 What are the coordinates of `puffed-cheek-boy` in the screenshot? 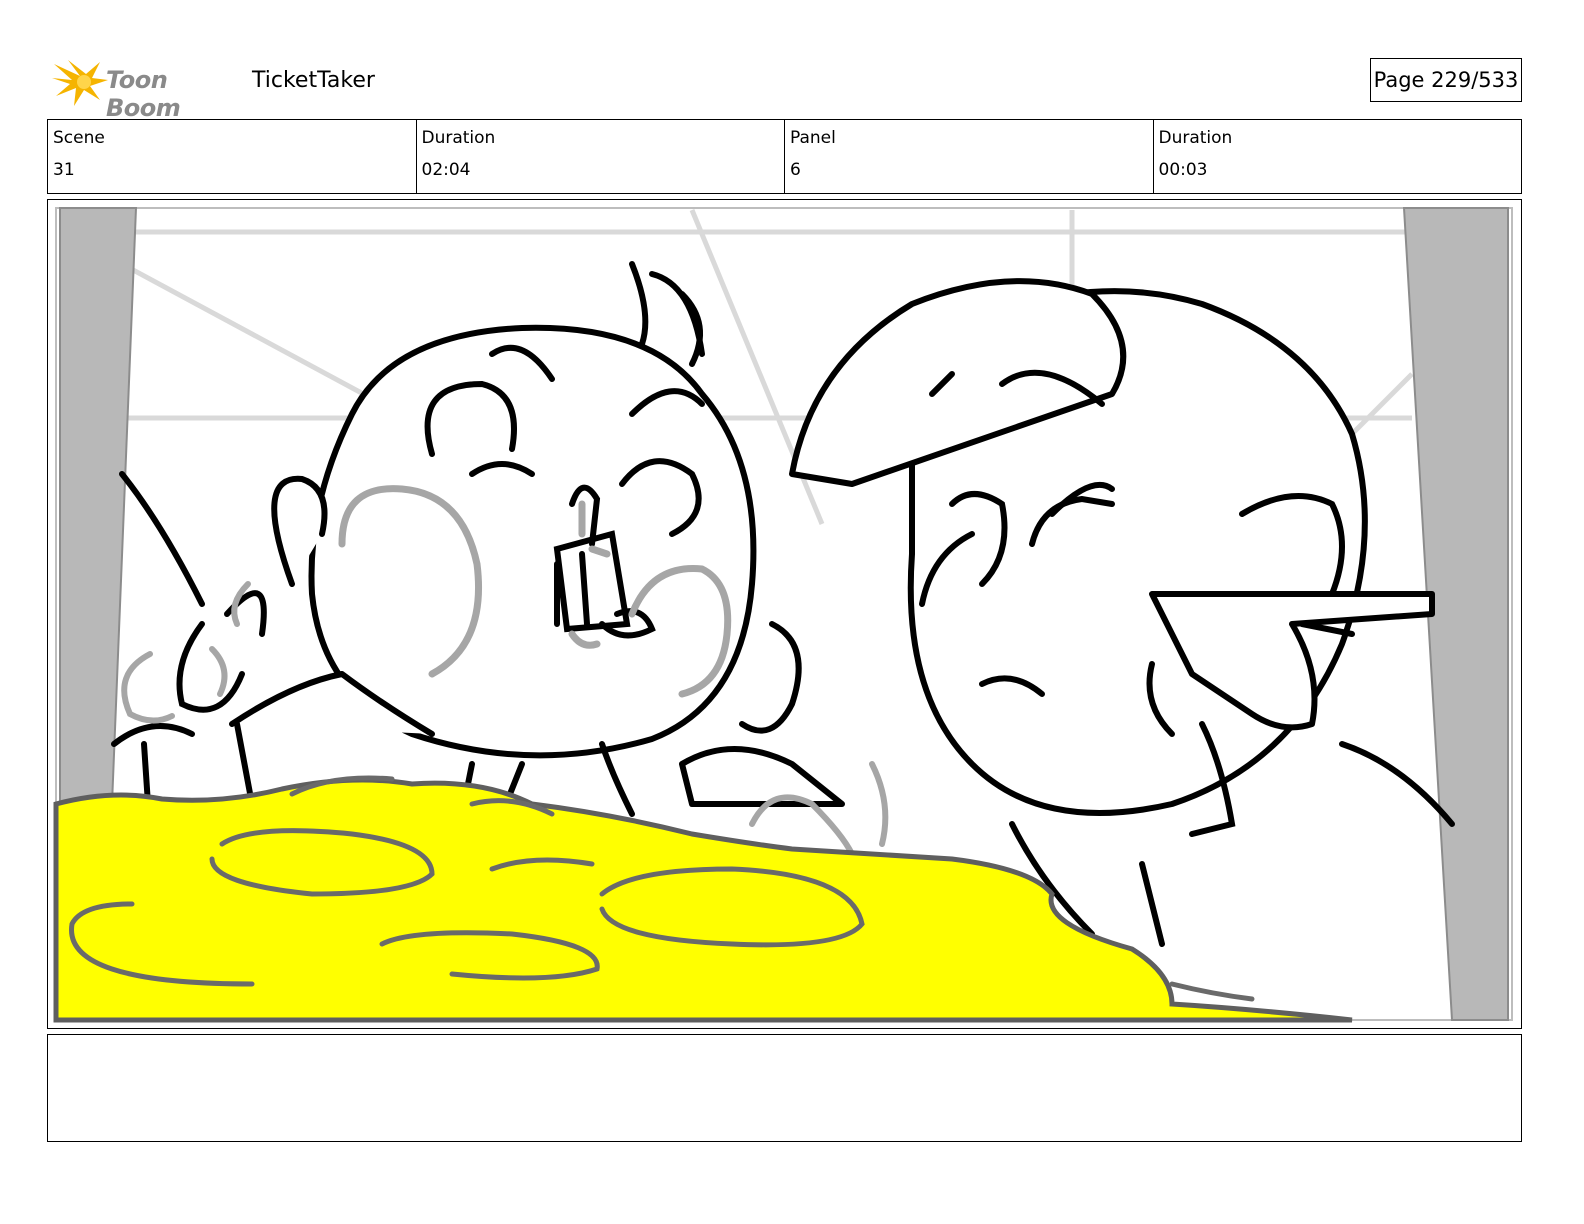 It's located at (493, 565).